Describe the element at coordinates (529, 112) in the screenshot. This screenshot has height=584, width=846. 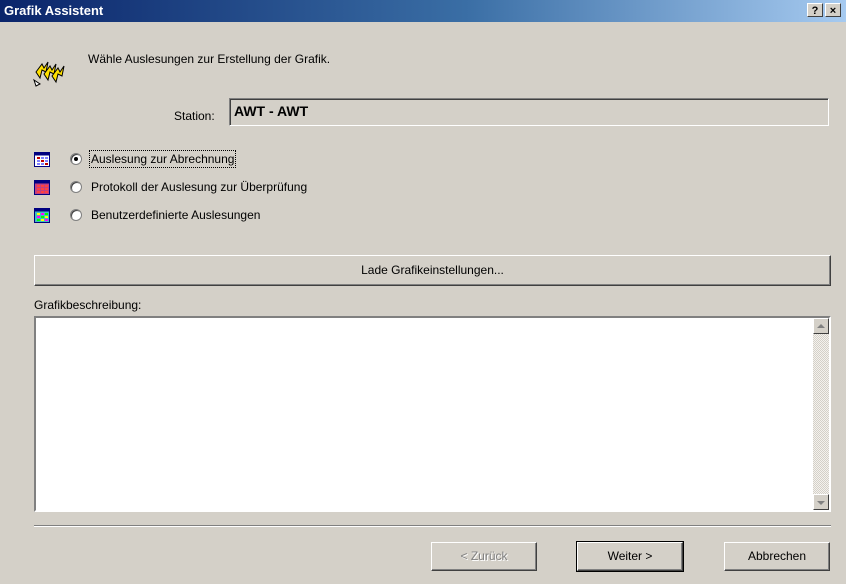
I see `station-field: AWT - AWT` at that location.